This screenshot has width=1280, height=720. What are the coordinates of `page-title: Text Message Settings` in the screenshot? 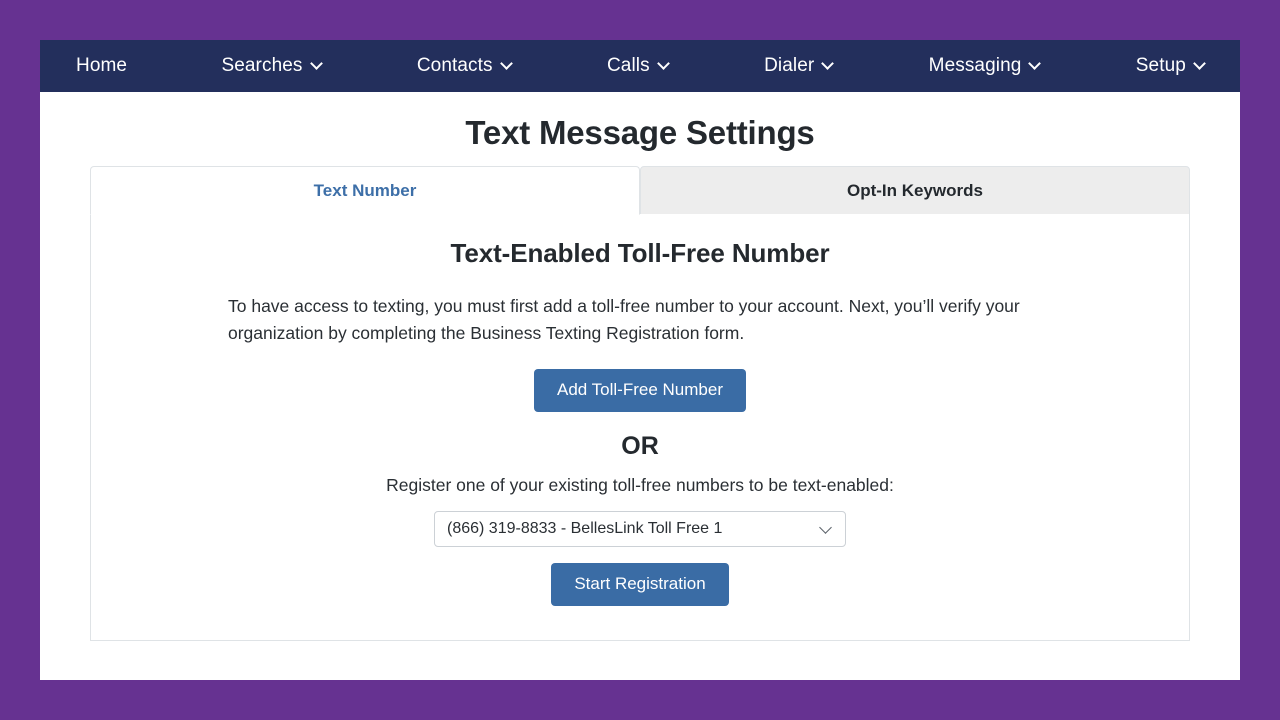 It's located at (640, 132).